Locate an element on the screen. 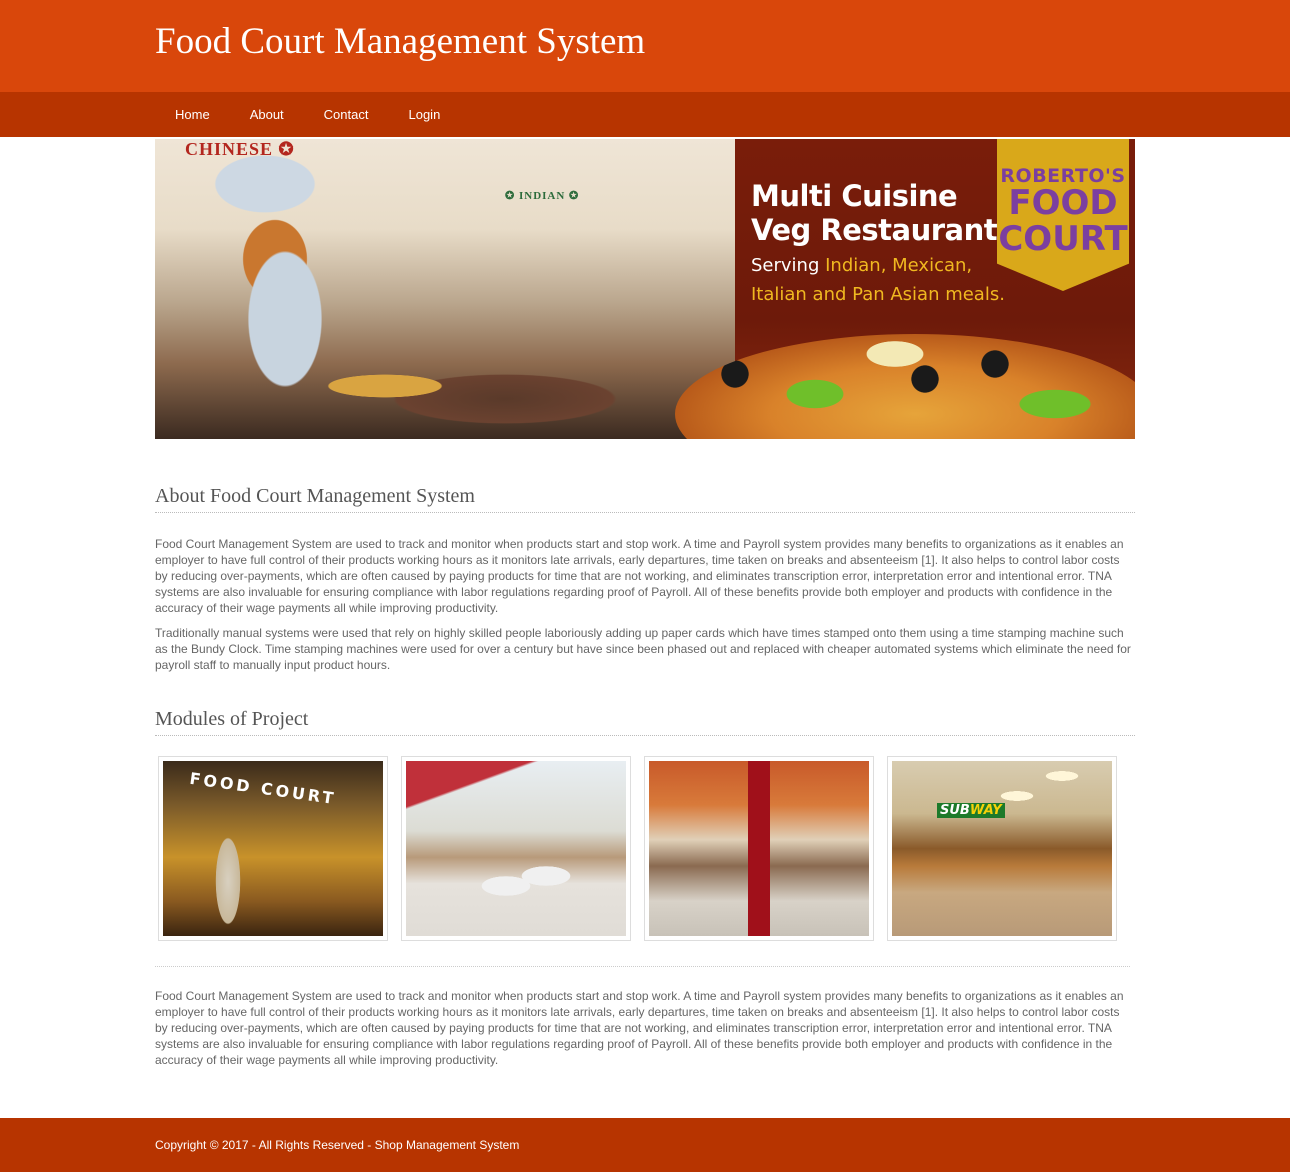 This screenshot has width=1290, height=1172. subway-sign: SUBWAY is located at coordinates (971, 810).